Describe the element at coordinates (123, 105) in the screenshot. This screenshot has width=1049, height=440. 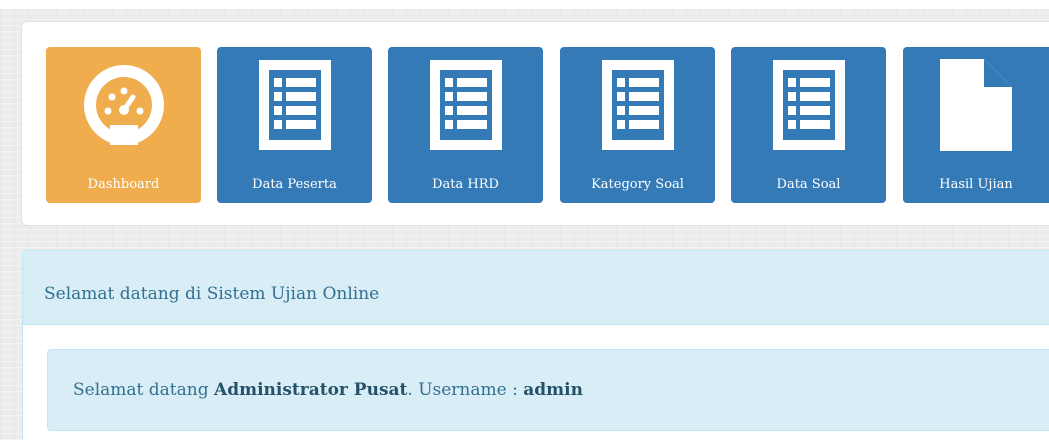
I see `dashboard-gauge-icon` at that location.